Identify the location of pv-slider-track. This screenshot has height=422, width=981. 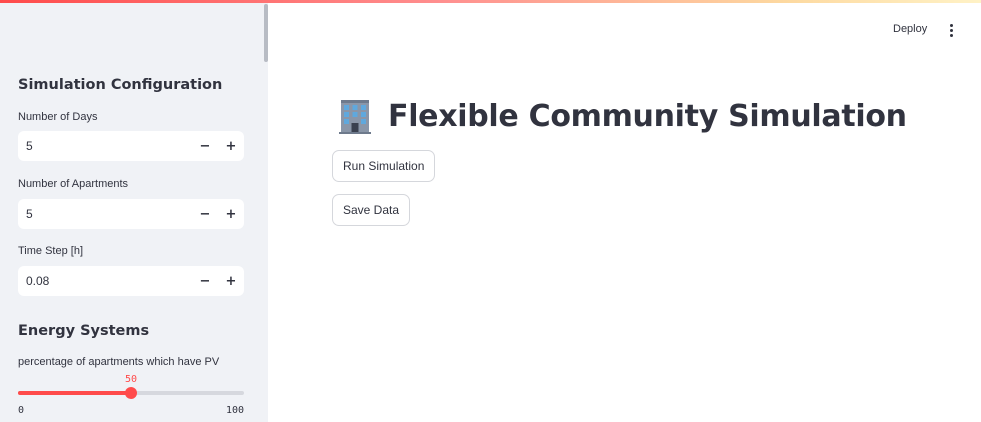
(131, 393).